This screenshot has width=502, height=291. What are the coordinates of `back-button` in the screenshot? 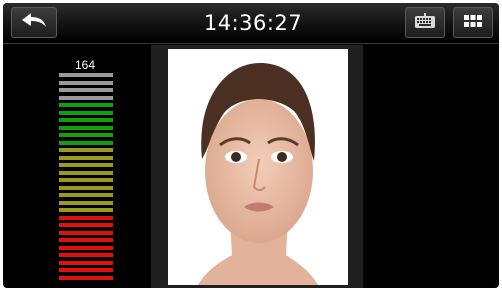 It's located at (34, 22).